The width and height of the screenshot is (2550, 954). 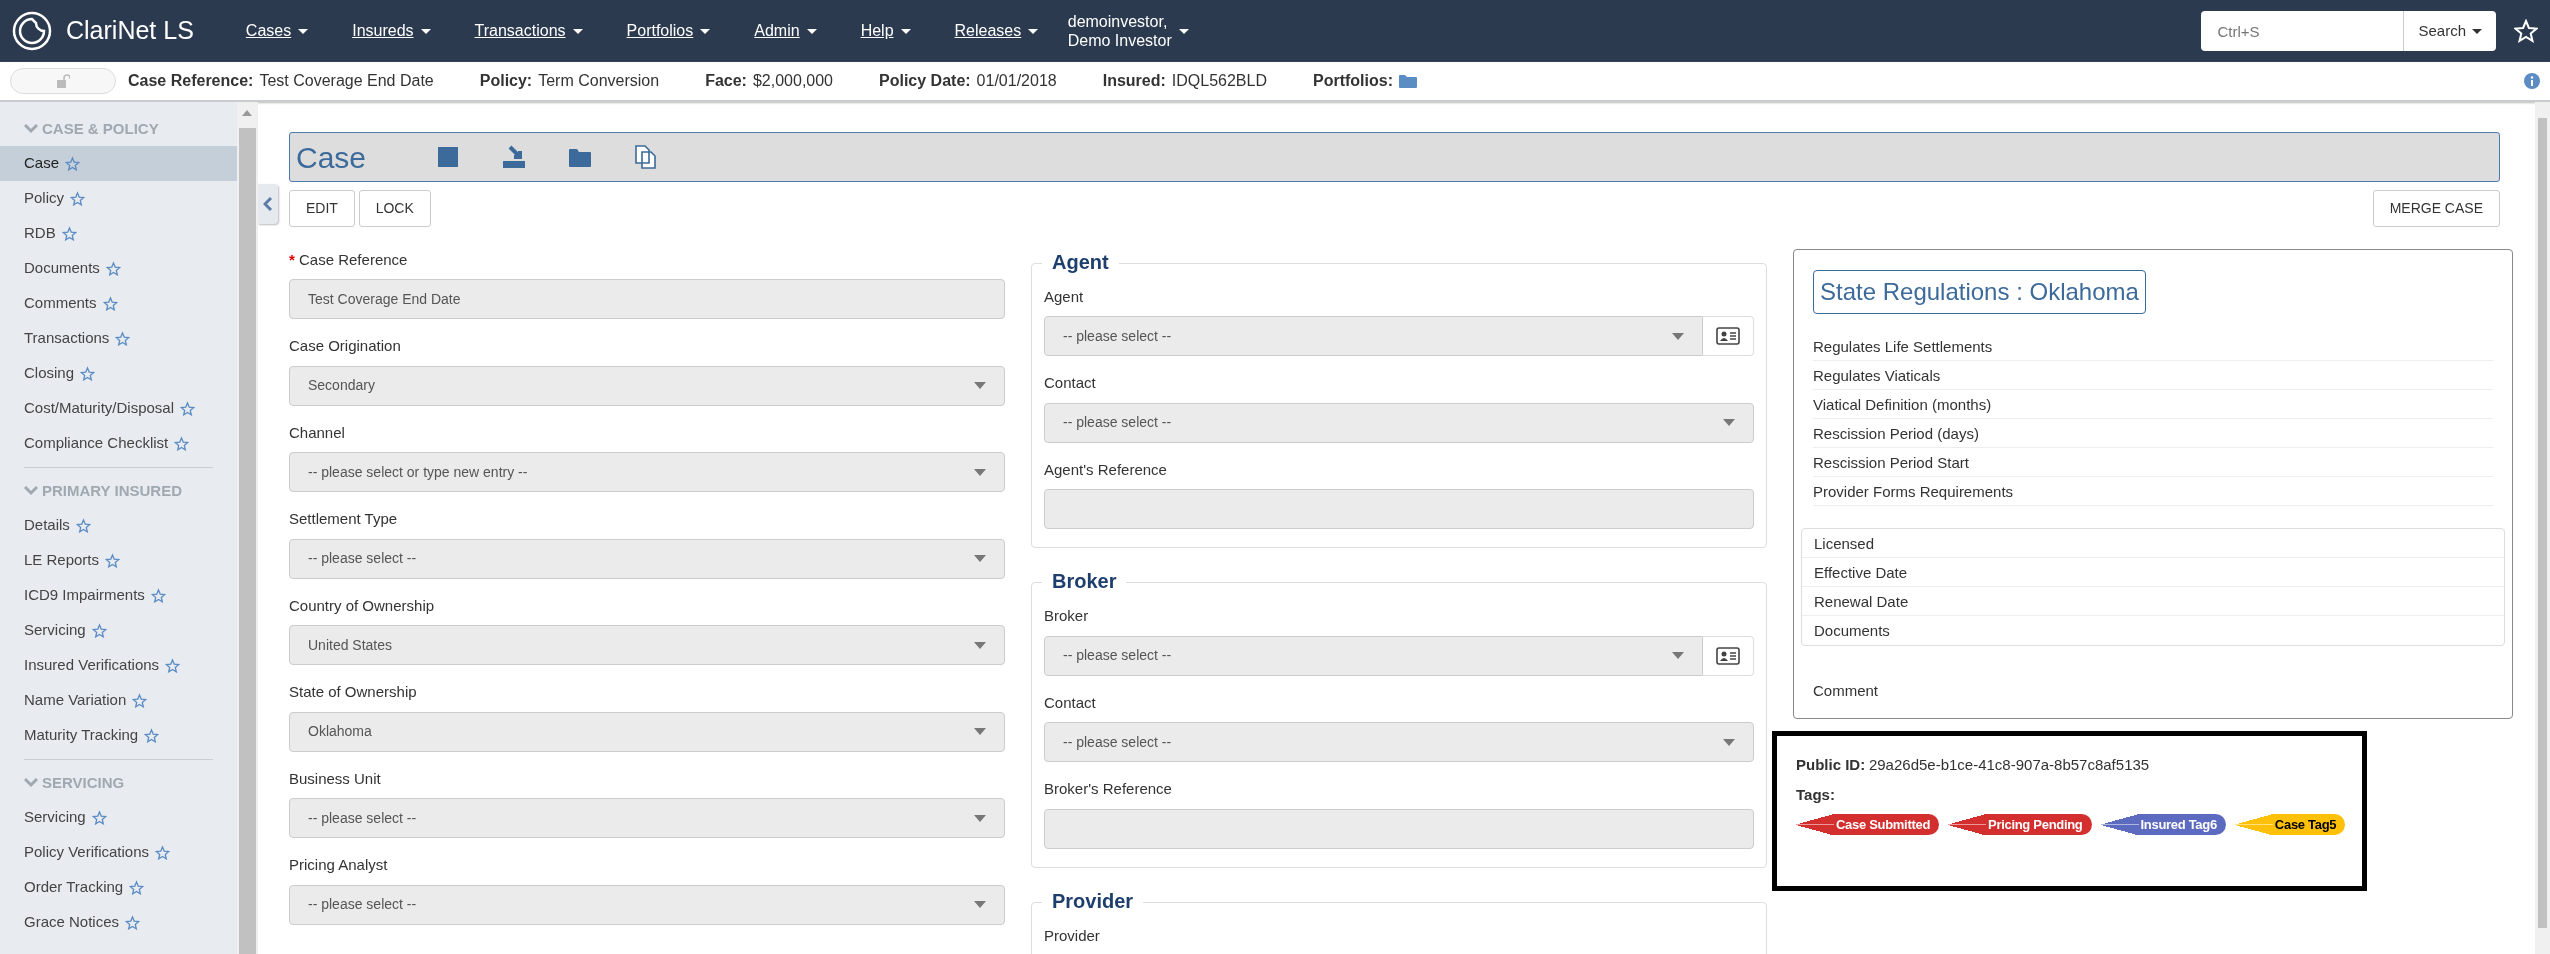 I want to click on square-icon, so click(x=448, y=157).